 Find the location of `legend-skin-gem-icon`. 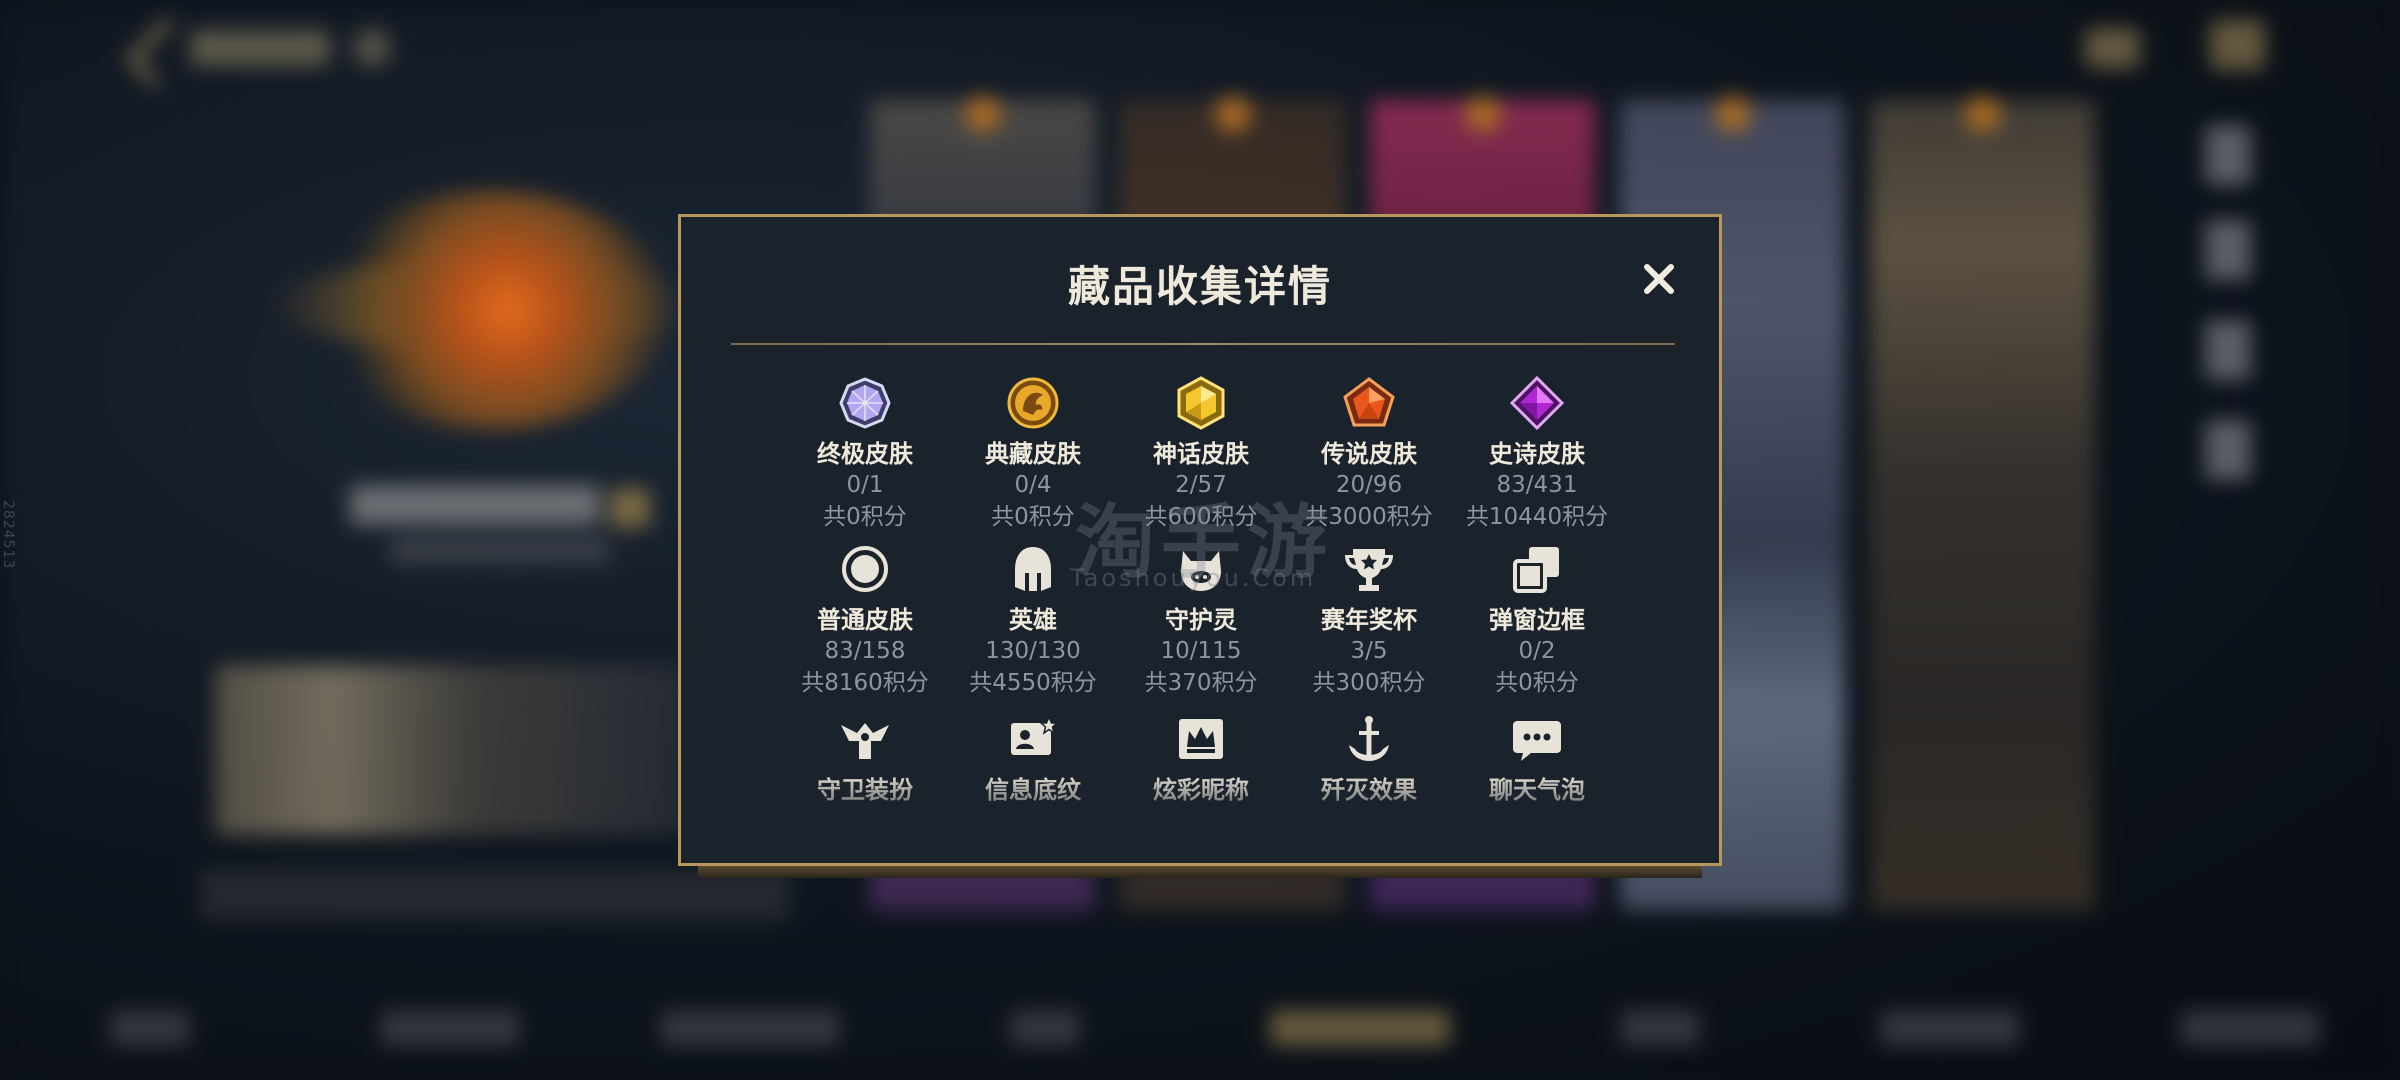

legend-skin-gem-icon is located at coordinates (1369, 403).